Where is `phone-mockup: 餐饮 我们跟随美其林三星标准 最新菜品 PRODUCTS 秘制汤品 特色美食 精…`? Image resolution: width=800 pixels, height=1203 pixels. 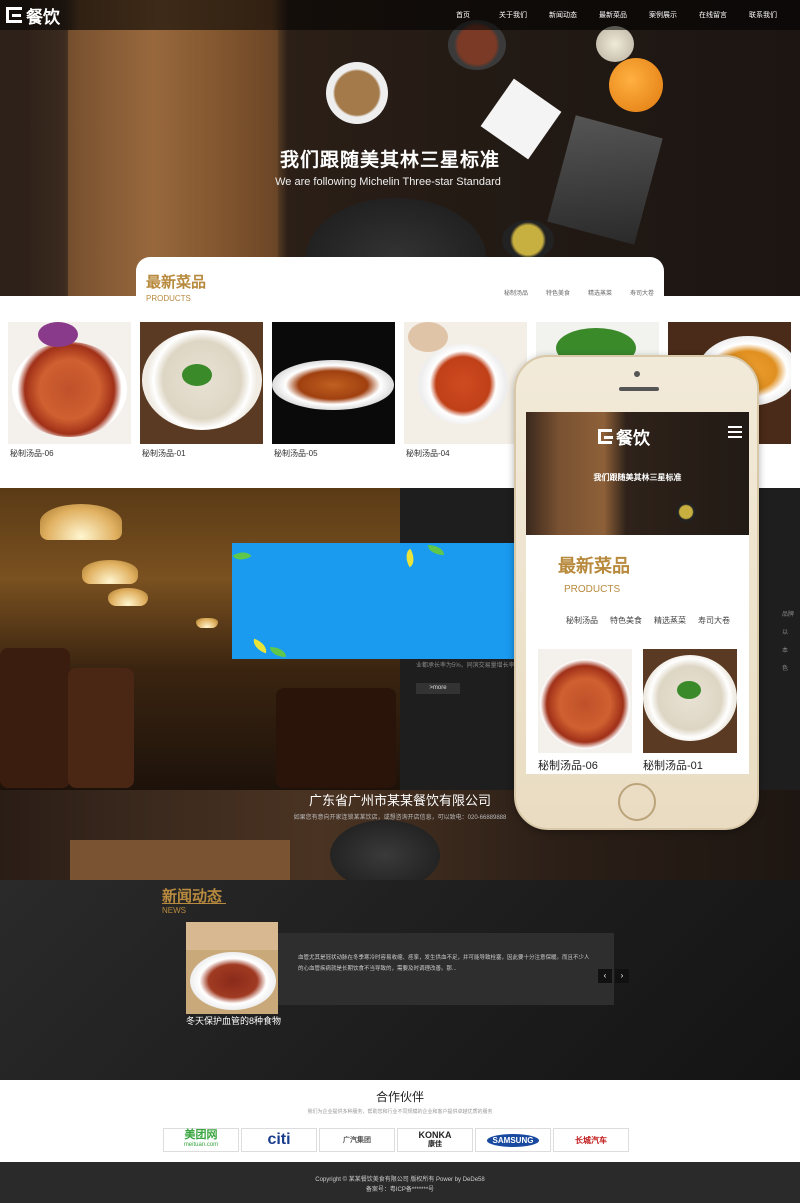 phone-mockup: 餐饮 我们跟随美其林三星标准 最新菜品 PRODUCTS 秘制汤品 特色美食 精… is located at coordinates (636, 592).